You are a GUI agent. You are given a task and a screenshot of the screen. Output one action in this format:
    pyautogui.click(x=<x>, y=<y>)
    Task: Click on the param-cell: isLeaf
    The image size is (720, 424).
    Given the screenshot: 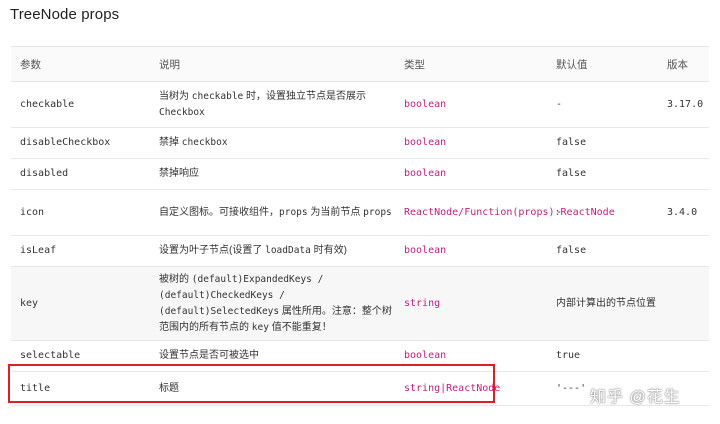 What is the action you would take?
    pyautogui.click(x=80, y=251)
    